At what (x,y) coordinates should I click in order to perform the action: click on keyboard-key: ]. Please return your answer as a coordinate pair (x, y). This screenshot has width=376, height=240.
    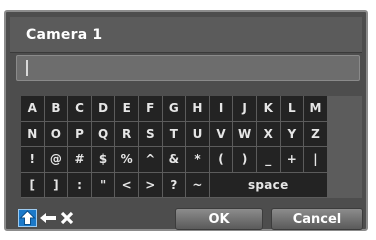
    Looking at the image, I should click on (56, 184).